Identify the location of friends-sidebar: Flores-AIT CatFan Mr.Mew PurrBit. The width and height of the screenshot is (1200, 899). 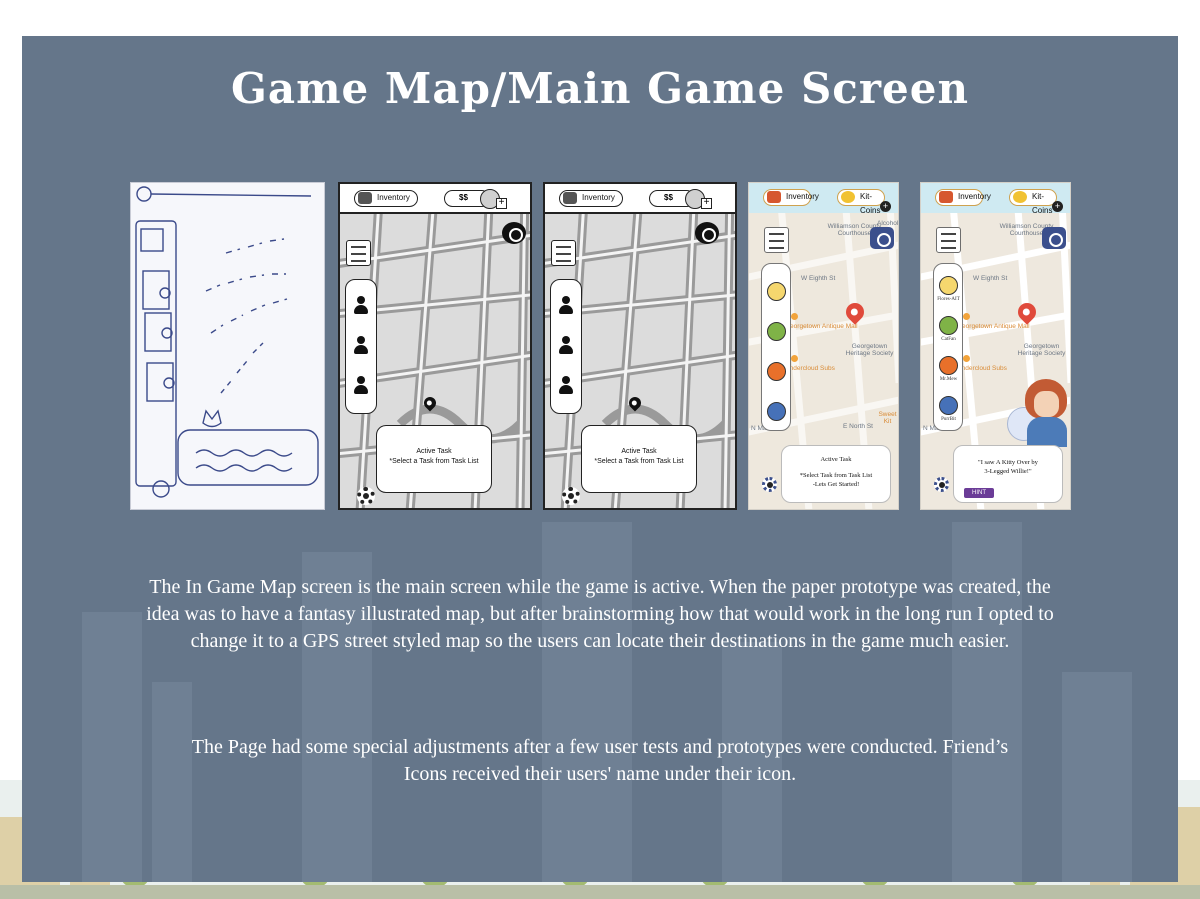
(948, 347).